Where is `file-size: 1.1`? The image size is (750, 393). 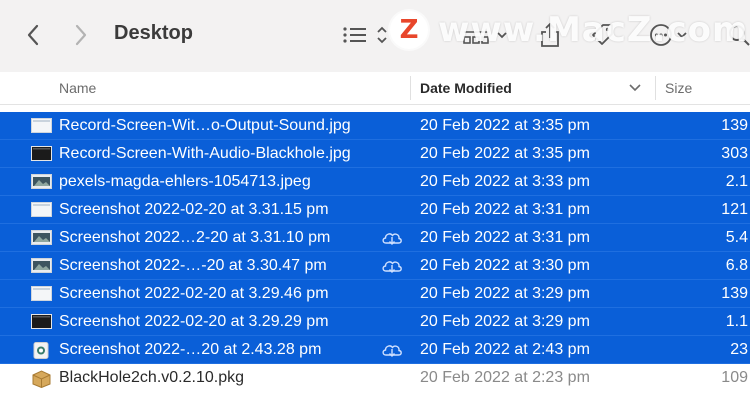
file-size: 1.1 is located at coordinates (736, 321).